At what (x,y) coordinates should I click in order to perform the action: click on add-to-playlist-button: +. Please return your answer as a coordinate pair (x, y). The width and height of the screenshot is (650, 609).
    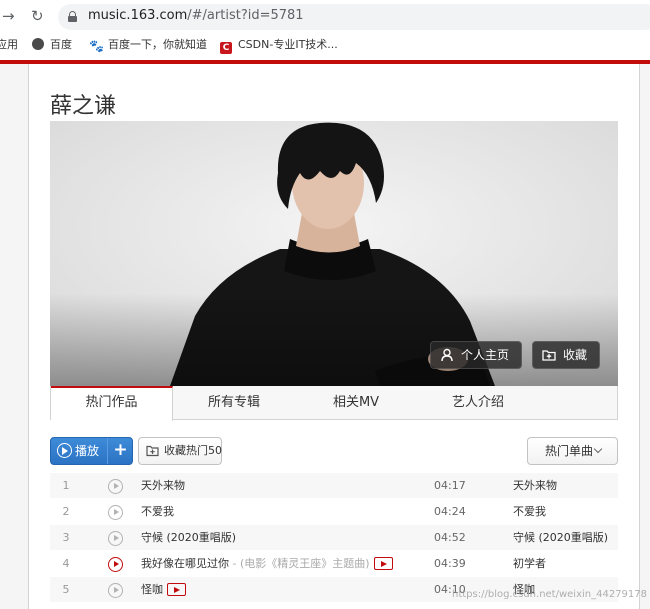
    Looking at the image, I should click on (120, 451).